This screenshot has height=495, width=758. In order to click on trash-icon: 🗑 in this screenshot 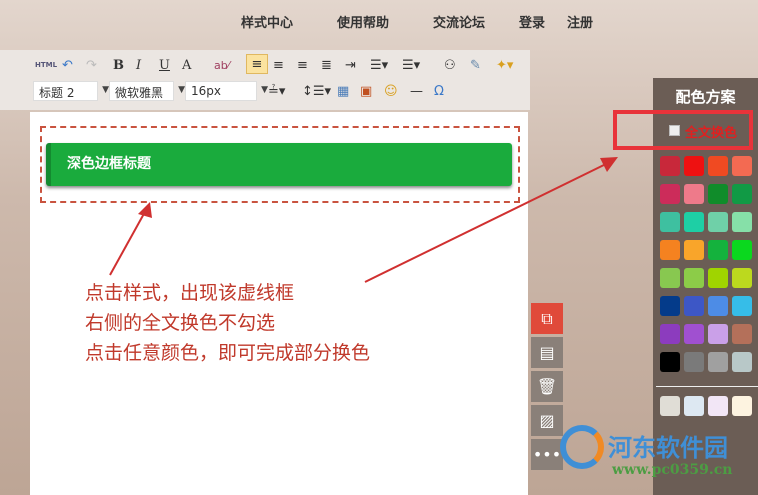, I will do `click(547, 386)`.